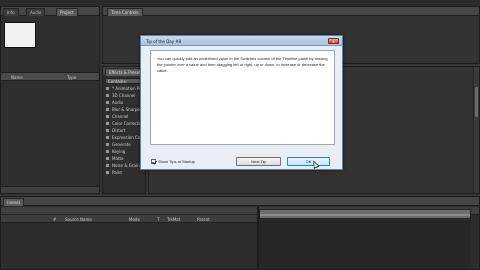 The width and height of the screenshot is (480, 270). What do you see at coordinates (50, 100) in the screenshot?
I see `project-panel: Info Audio Project Name Type` at bounding box center [50, 100].